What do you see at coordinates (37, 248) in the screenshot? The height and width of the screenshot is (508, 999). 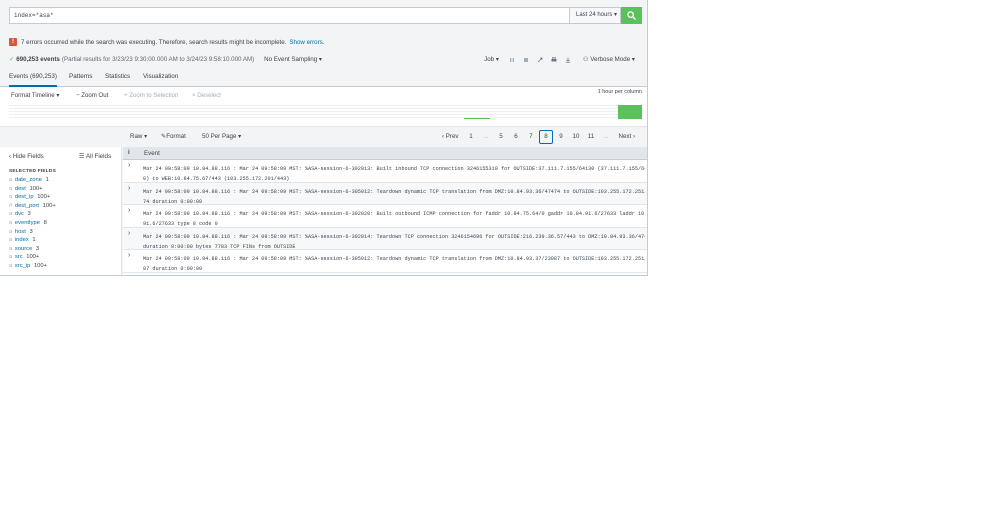 I see `field-count: 3` at bounding box center [37, 248].